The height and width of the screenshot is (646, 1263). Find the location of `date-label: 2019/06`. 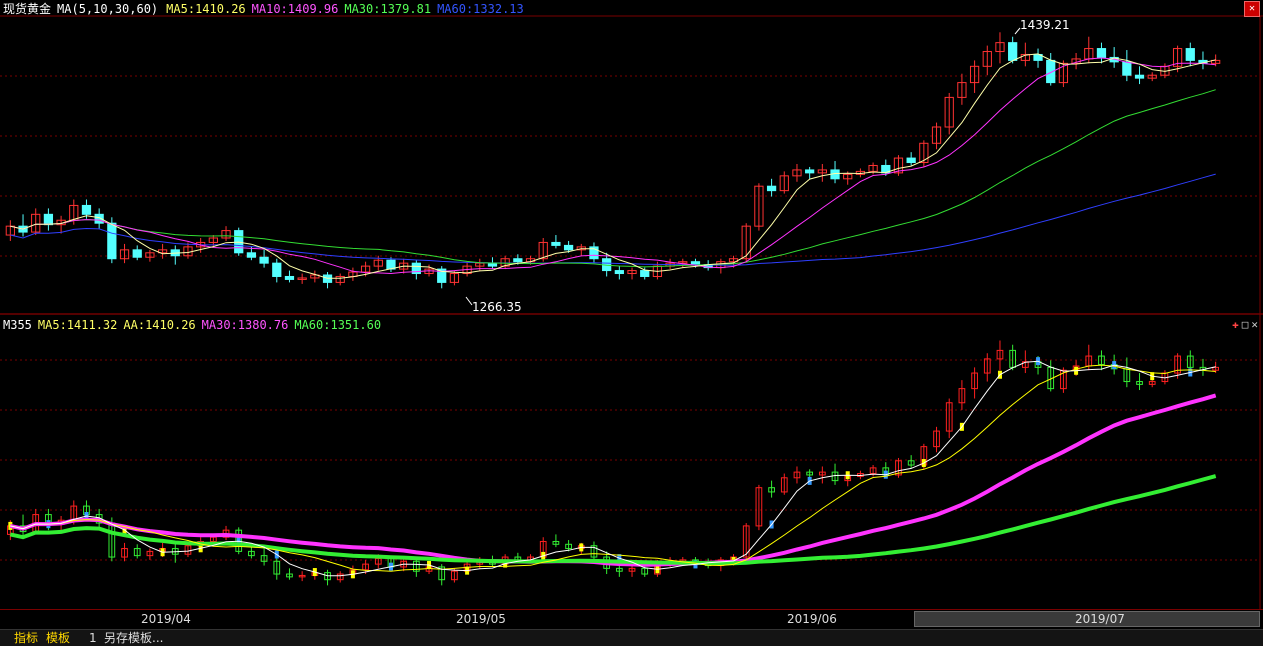

date-label: 2019/06 is located at coordinates (812, 619).